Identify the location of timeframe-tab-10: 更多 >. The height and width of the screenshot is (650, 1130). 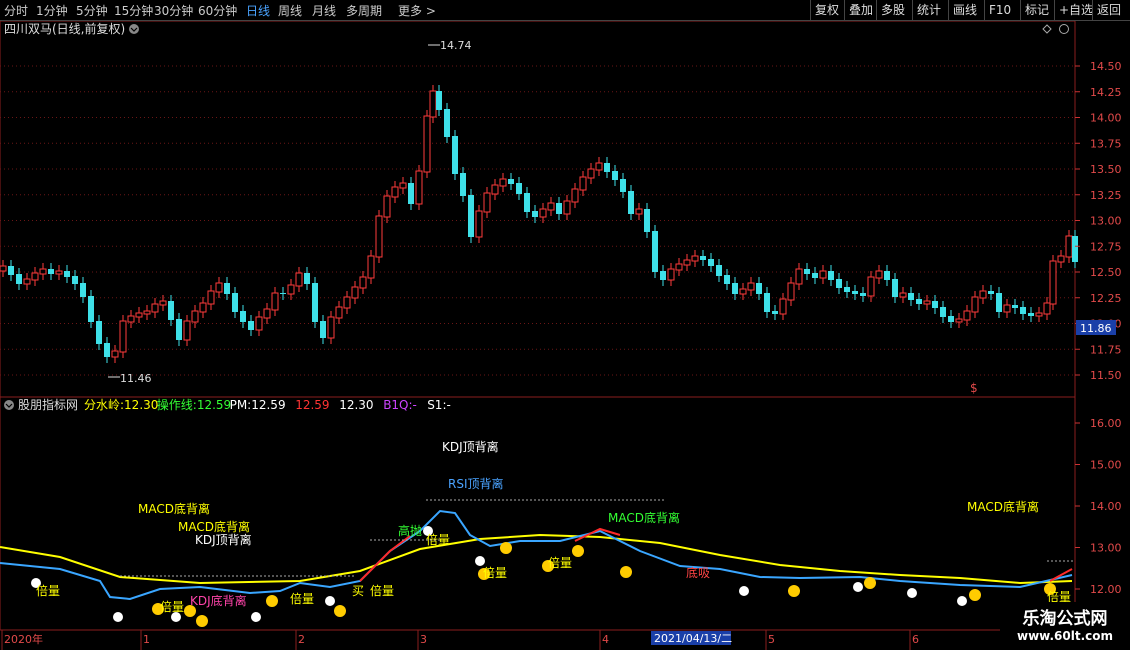
(417, 10).